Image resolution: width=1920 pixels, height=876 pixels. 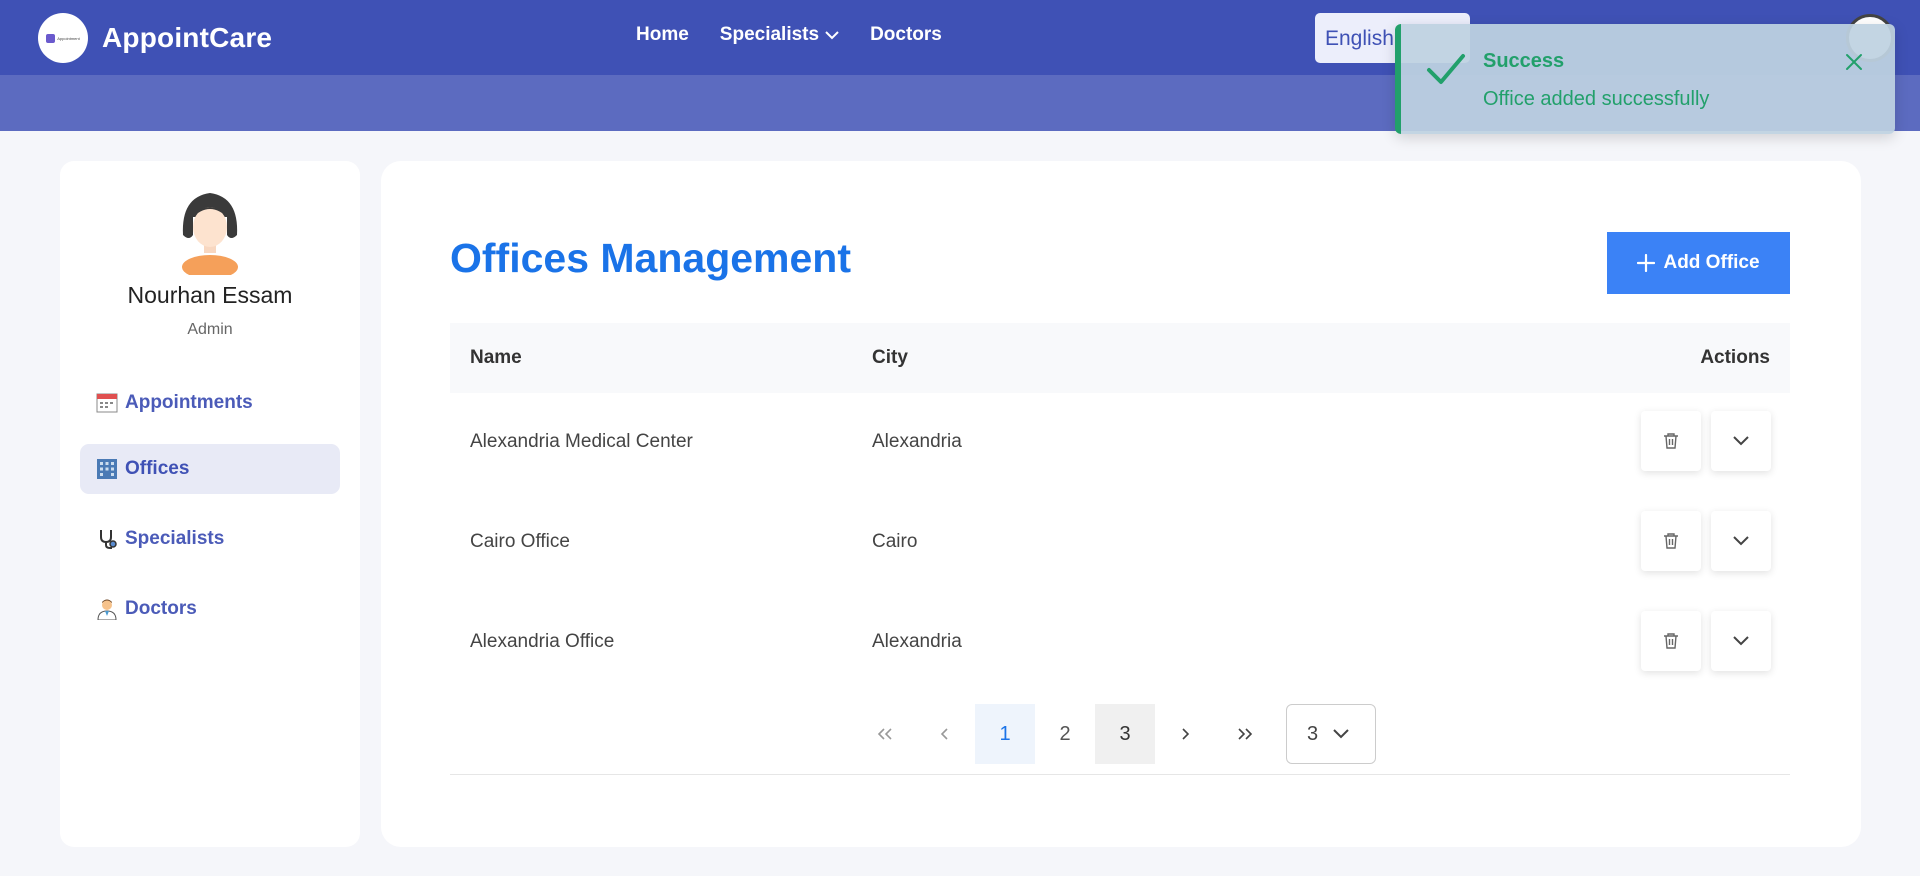 What do you see at coordinates (1596, 99) in the screenshot?
I see `toast-message: Office added successfully` at bounding box center [1596, 99].